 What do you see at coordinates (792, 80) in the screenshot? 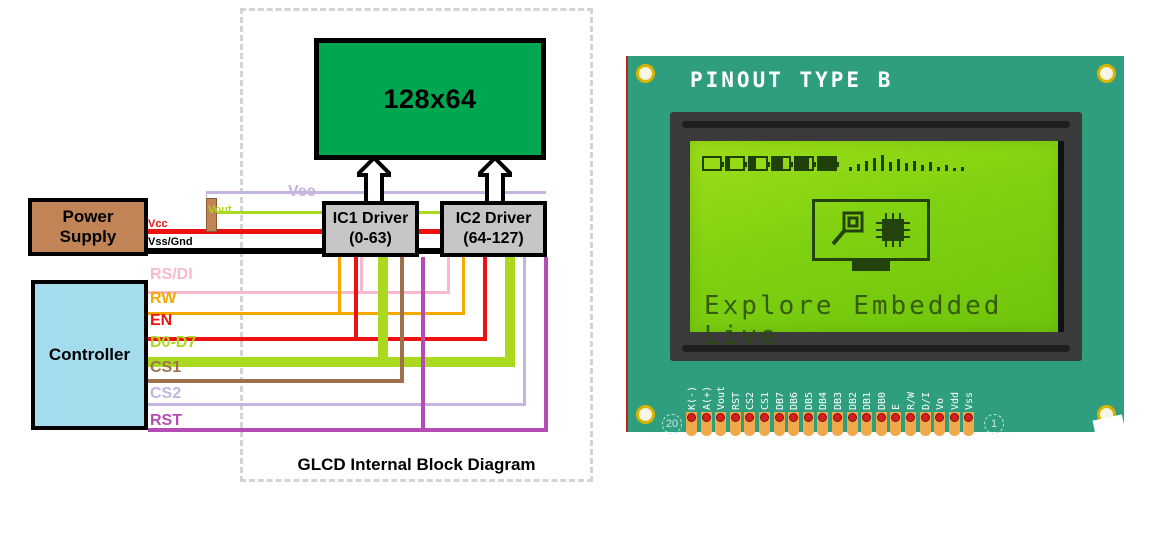
I see `pinout-type-title: PINOUT TYPE B` at bounding box center [792, 80].